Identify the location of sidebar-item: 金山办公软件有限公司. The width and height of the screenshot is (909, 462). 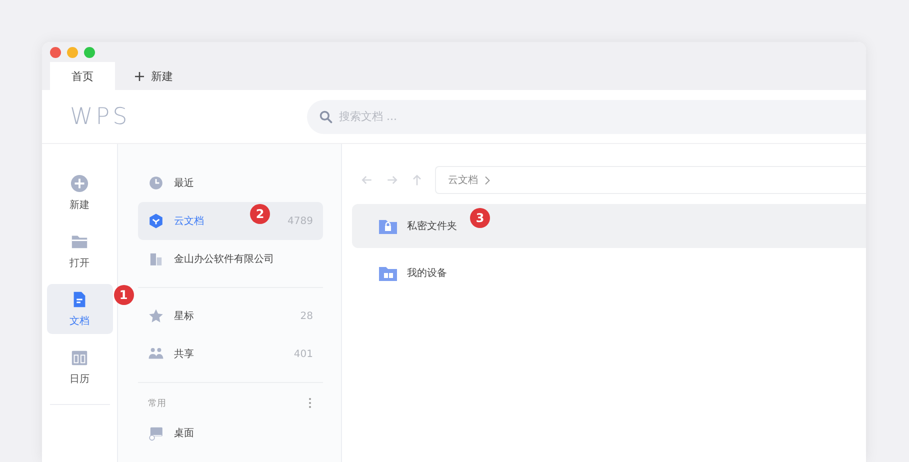
(230, 259).